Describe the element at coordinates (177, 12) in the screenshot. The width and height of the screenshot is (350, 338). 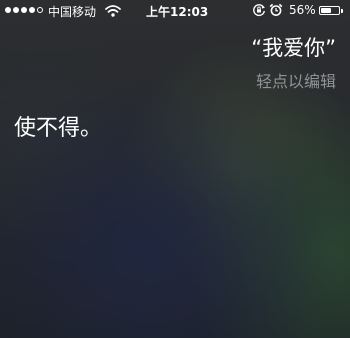
I see `clock-time: 上午12:03` at that location.